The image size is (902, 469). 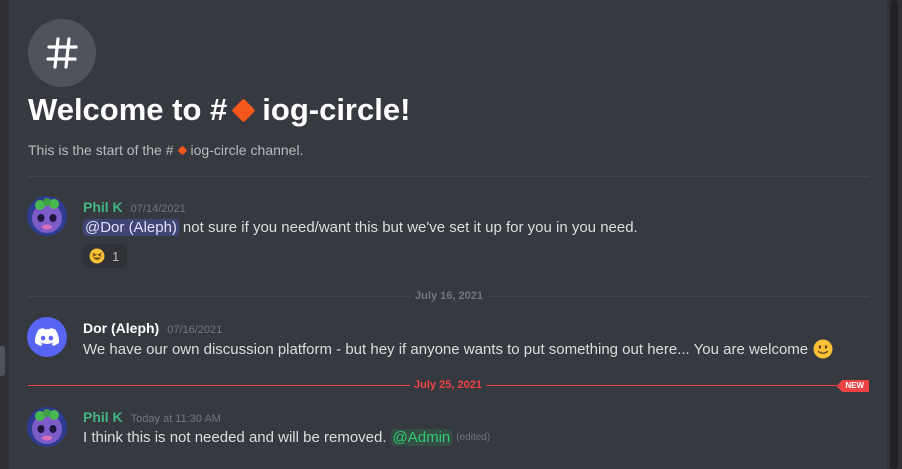 I want to click on channel-welcome-title: Welcome to # iog-circle !, so click(x=219, y=110).